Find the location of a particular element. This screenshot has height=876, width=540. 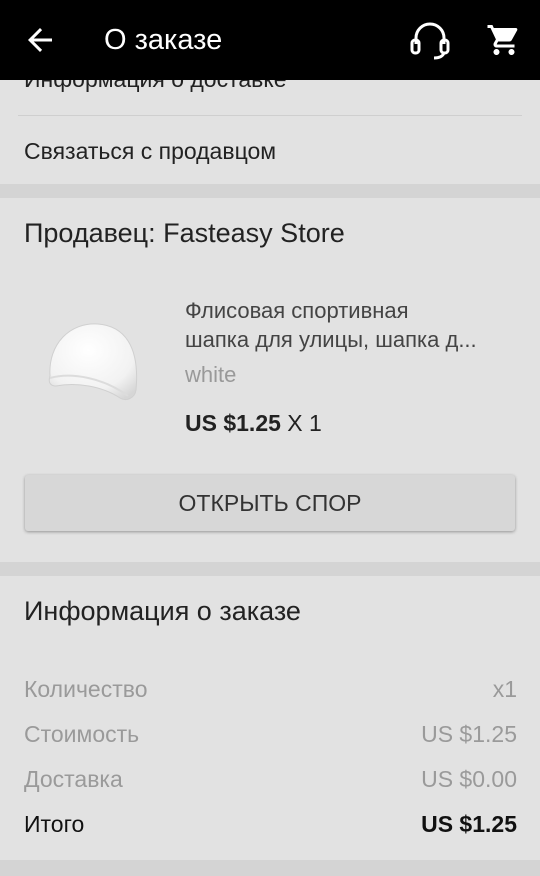

product-price-line: US $1.25 X 1 is located at coordinates (253, 423).